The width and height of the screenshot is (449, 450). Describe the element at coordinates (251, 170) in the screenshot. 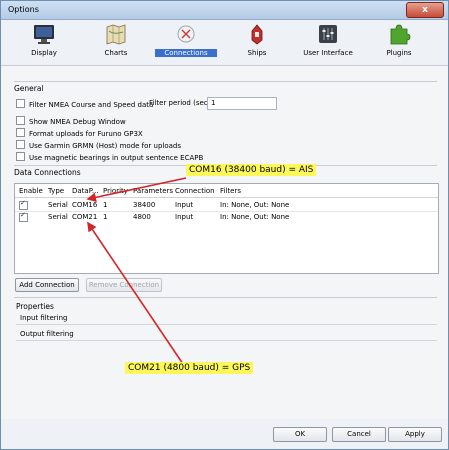

I see `ais-annotation: COM16 (38400 baud) = AIS` at that location.